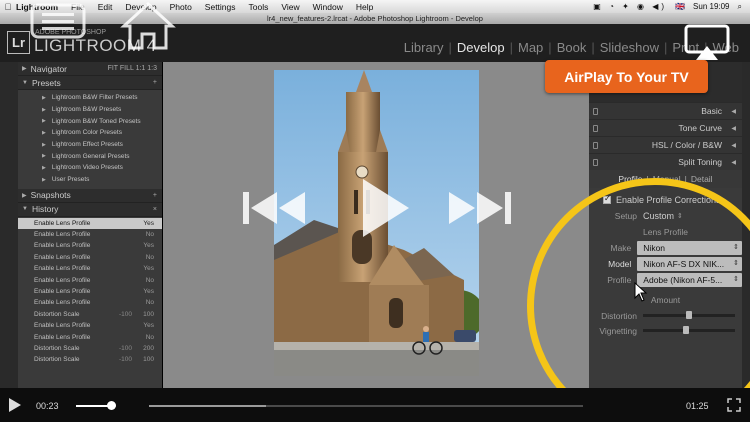 This screenshot has width=750, height=422. Describe the element at coordinates (220, 7) in the screenshot. I see `menu-settings: Settings` at that location.